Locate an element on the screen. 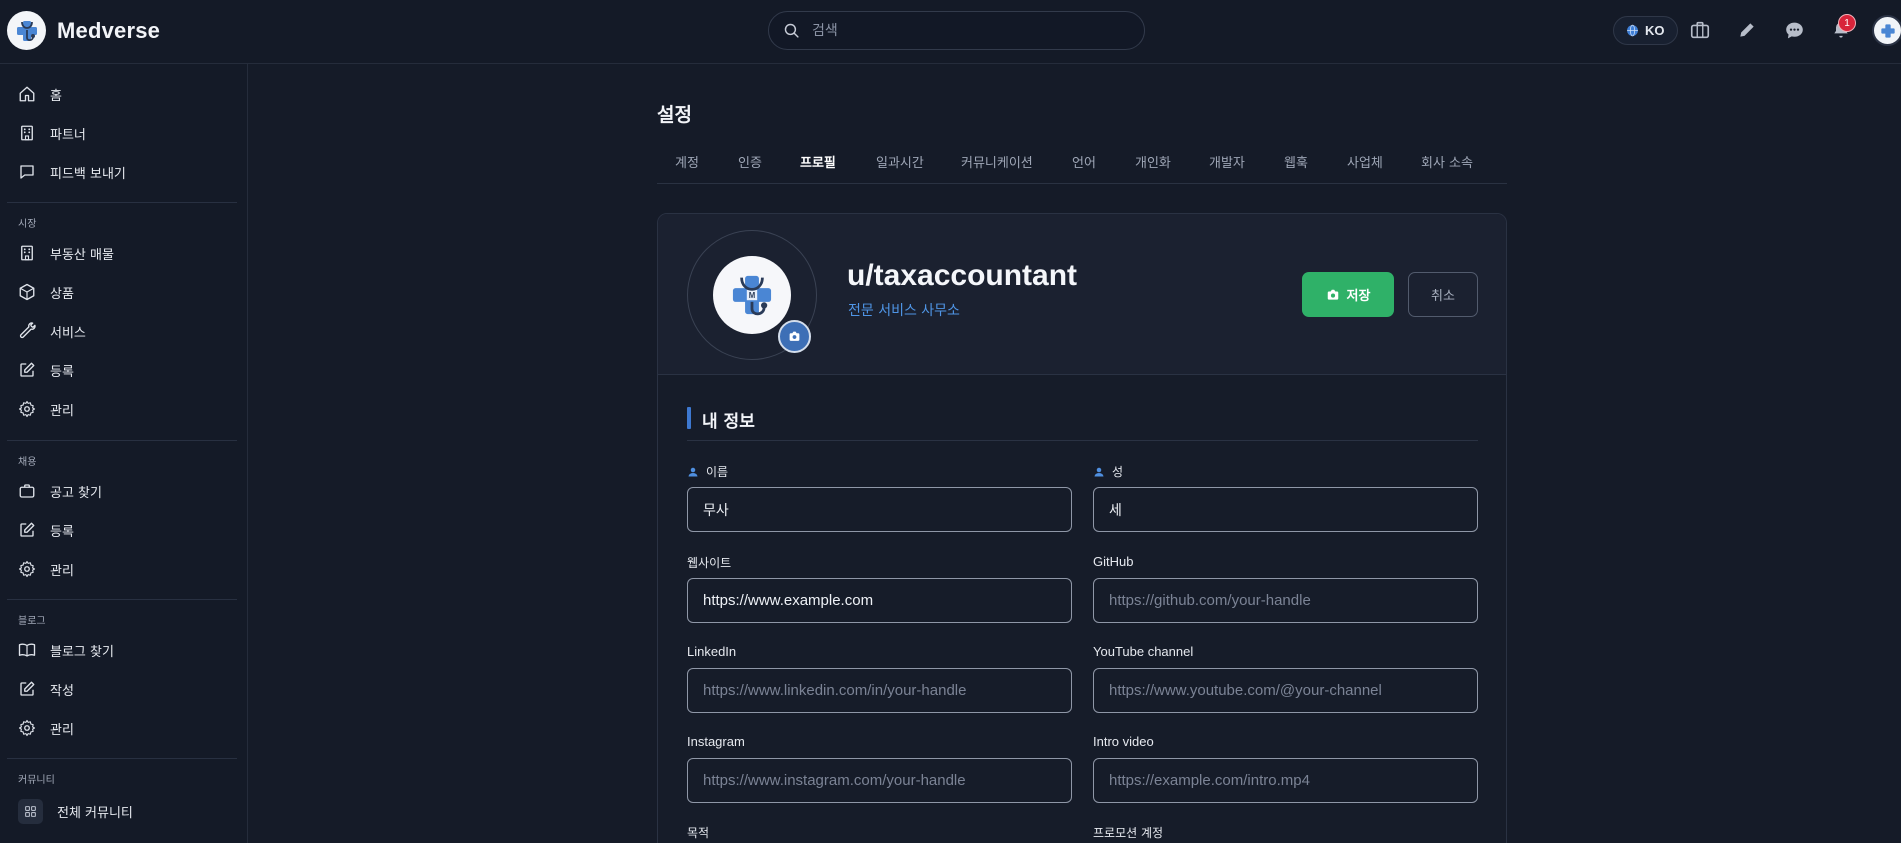 The width and height of the screenshot is (1901, 843). sidebar-item-all-communities: 전체 커뮤니티 is located at coordinates (123, 811).